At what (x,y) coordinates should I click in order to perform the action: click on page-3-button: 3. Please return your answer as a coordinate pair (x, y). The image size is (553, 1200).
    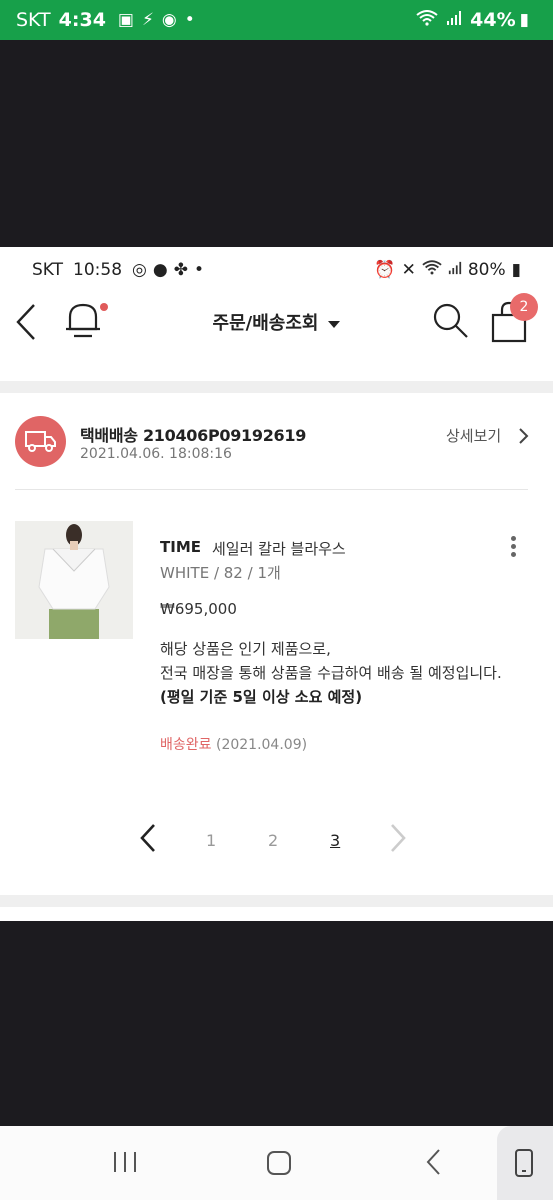
    Looking at the image, I should click on (335, 840).